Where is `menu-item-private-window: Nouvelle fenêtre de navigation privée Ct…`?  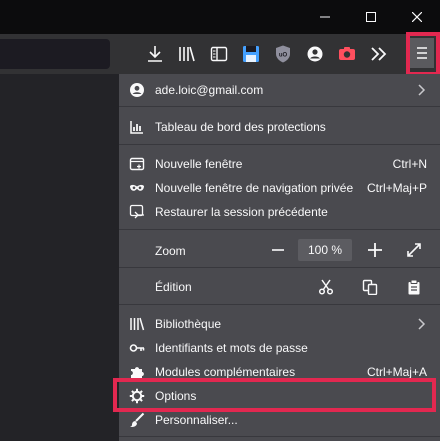
menu-item-private-window: Nouvelle fenêtre de navigation privée Ct… is located at coordinates (279, 188).